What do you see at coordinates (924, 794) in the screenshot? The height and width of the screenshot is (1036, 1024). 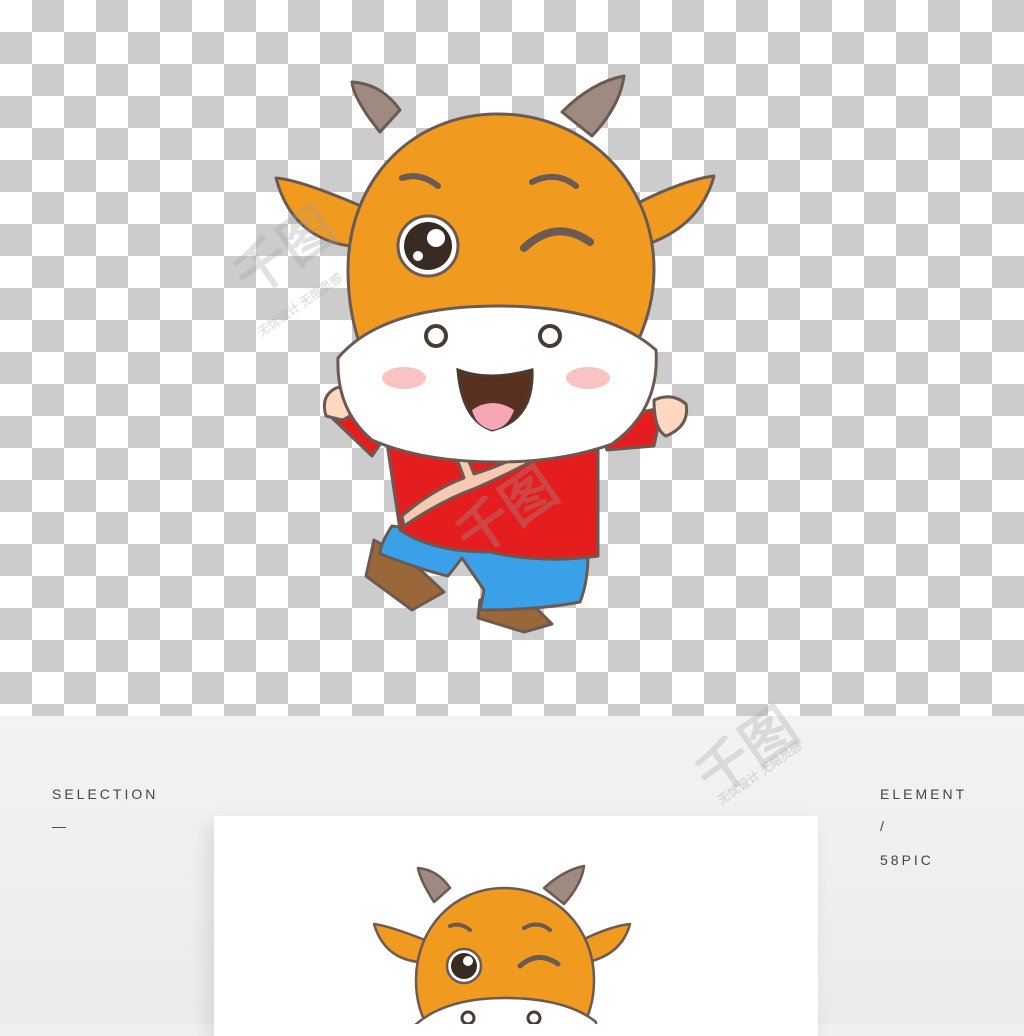 I see `right-title: ELEMENT` at bounding box center [924, 794].